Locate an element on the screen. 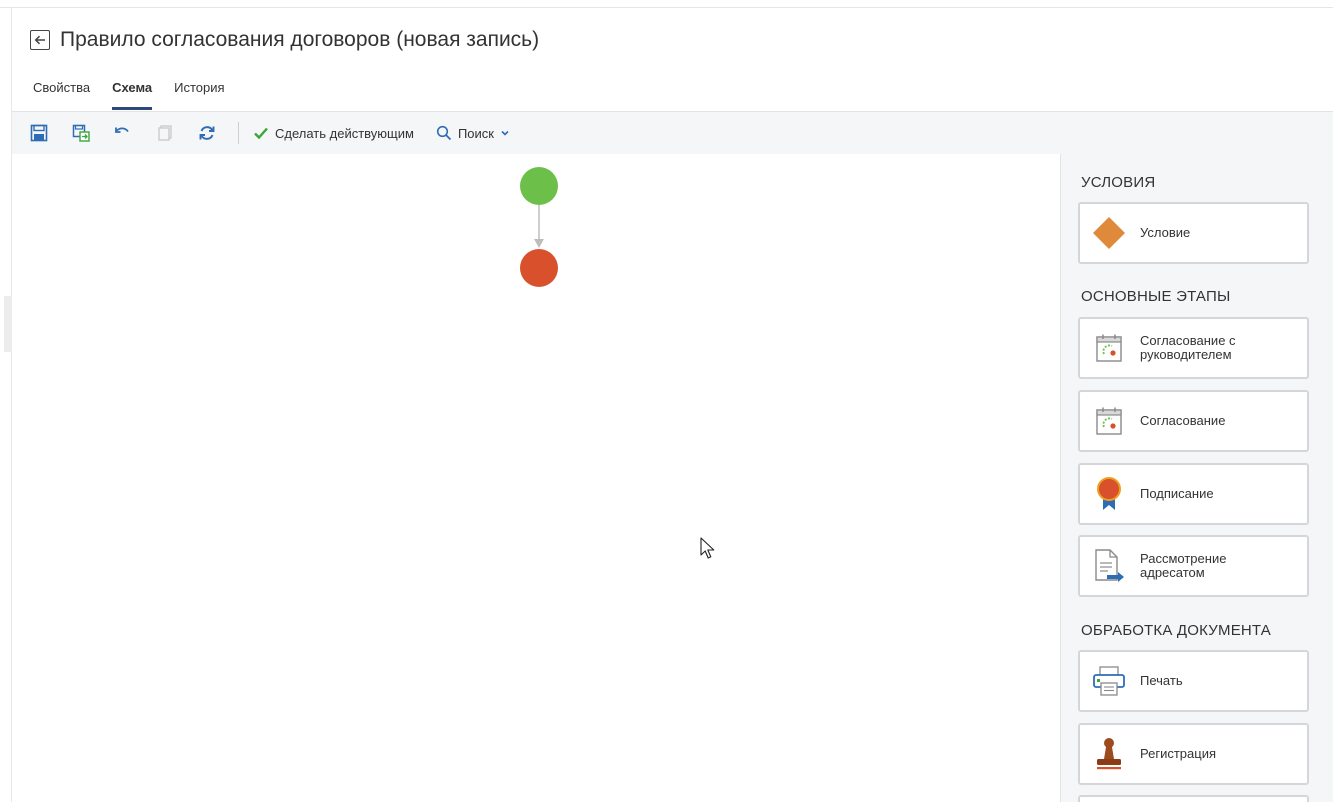 The image size is (1333, 802). tab-schema: Схема is located at coordinates (132, 93).